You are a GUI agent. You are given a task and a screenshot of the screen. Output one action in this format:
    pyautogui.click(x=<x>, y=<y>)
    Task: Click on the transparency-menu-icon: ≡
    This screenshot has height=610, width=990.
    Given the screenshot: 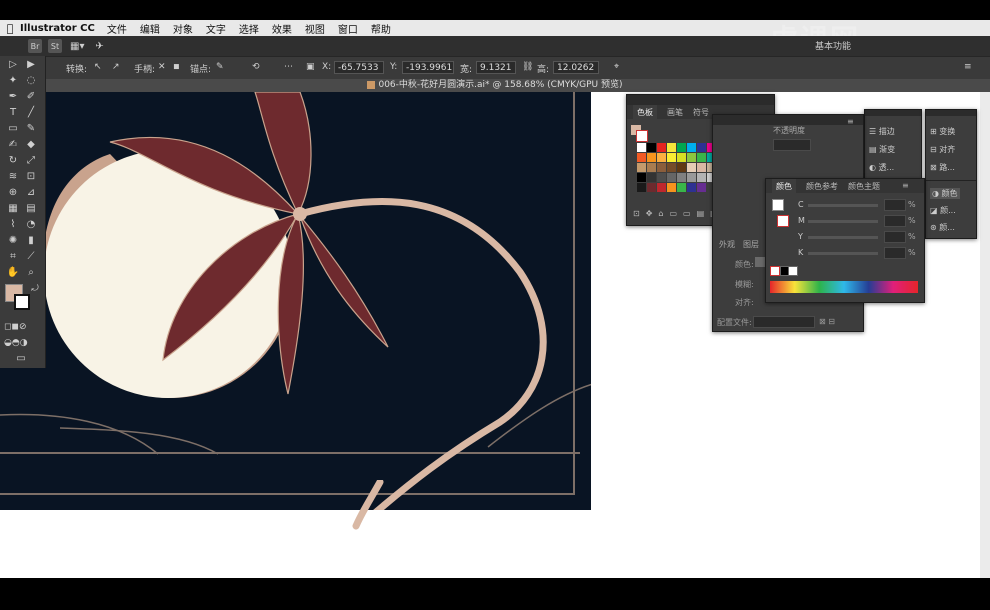 What is the action you would take?
    pyautogui.click(x=850, y=121)
    